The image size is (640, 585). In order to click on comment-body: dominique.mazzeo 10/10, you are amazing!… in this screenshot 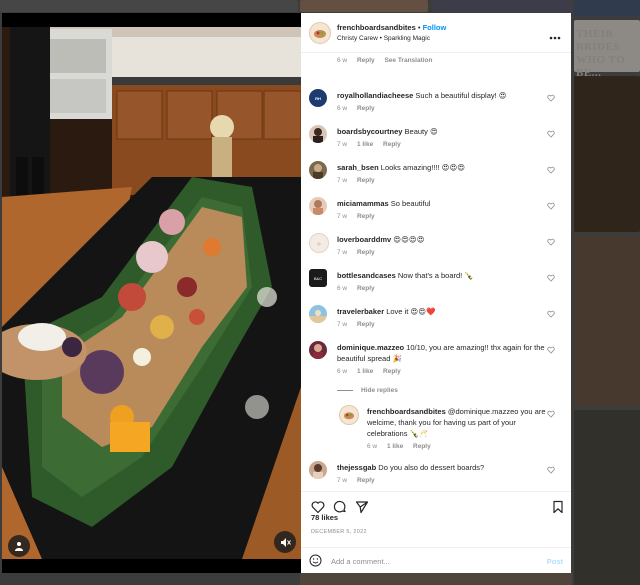, I will do `click(443, 353)`.